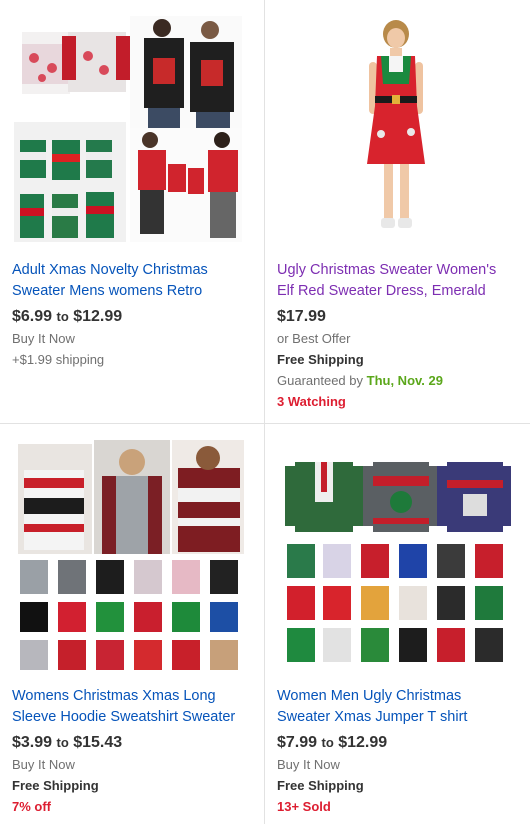 The image size is (530, 824). I want to click on listing-price: $7.99 to $12.99, so click(396, 743).